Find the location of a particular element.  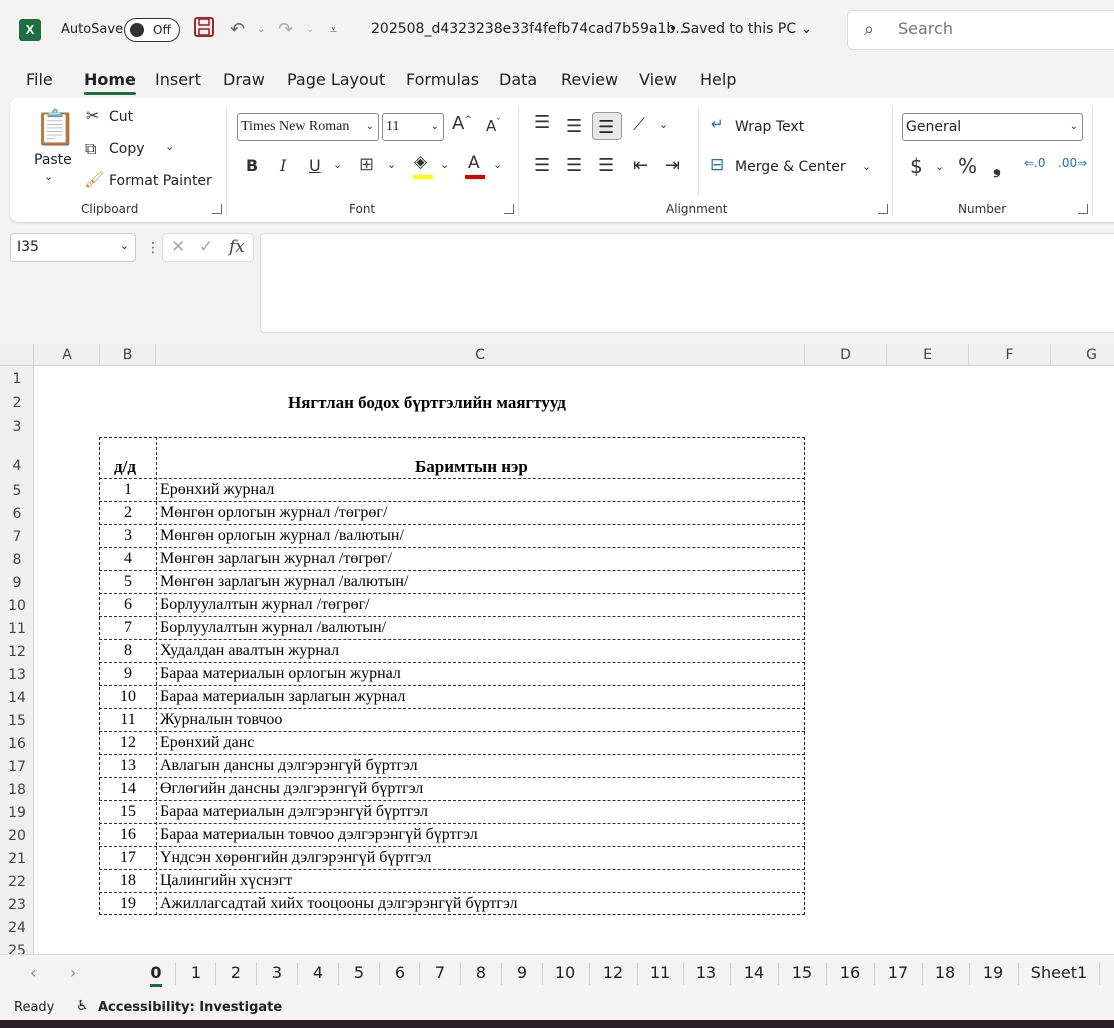

search-box: ⌕ is located at coordinates (980, 30).